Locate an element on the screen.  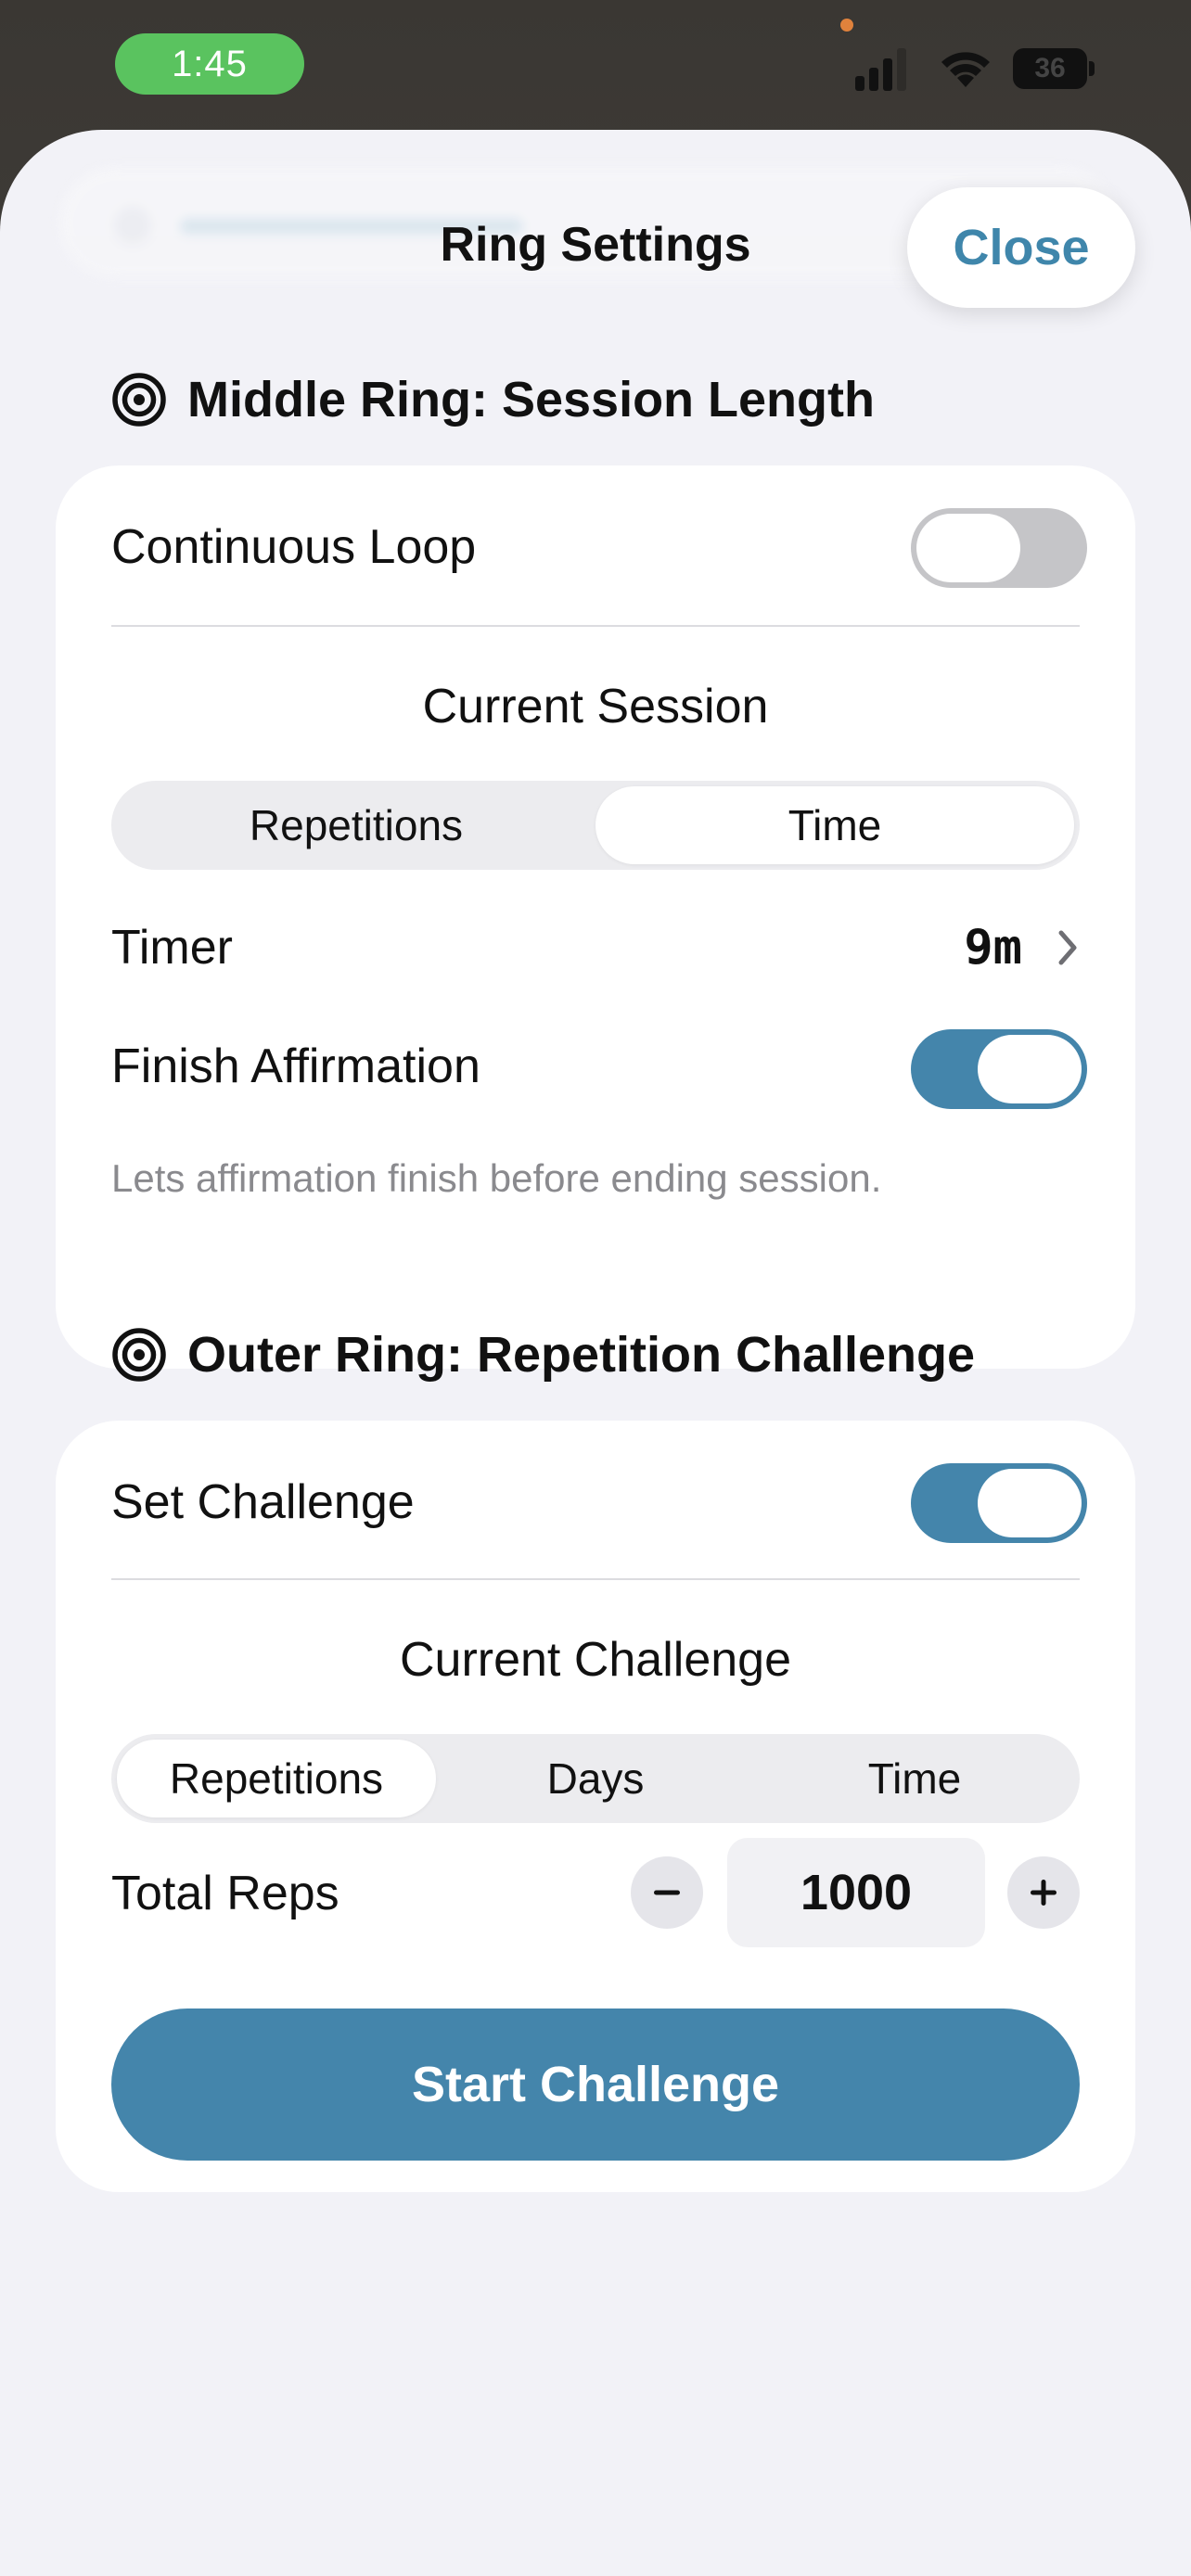
outer-ring-header: Outer Ring: Repetition Challenge is located at coordinates (543, 1354).